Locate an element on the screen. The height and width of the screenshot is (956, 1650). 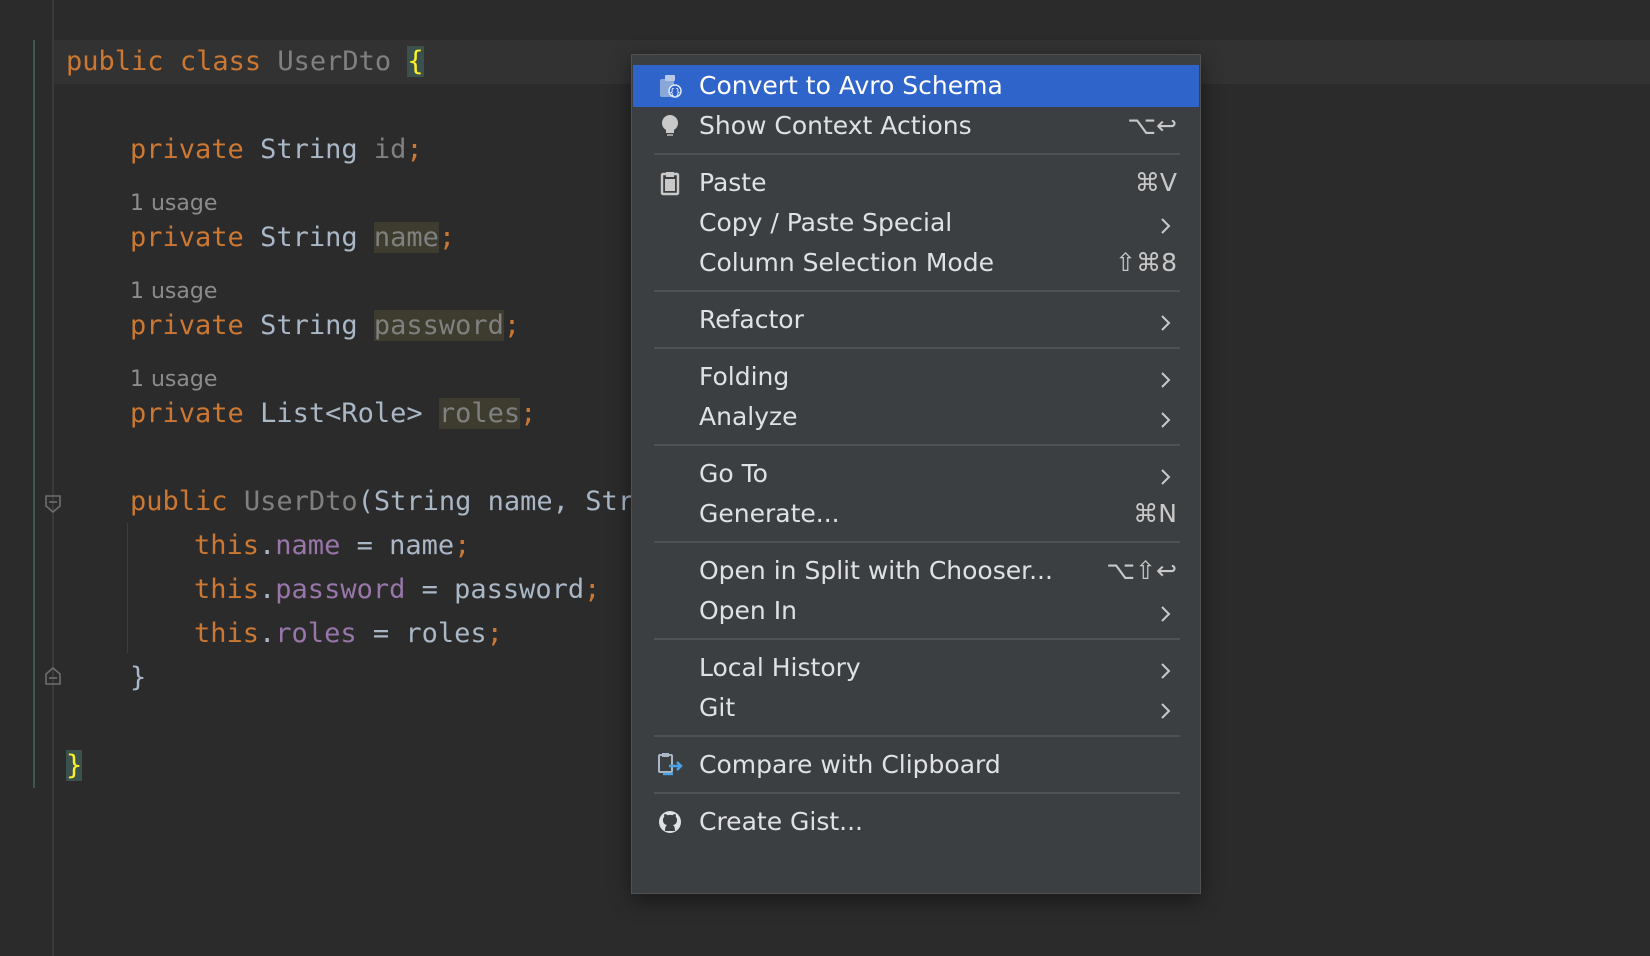
assign-roles-line: this.roles = roles; is located at coordinates (348, 634).